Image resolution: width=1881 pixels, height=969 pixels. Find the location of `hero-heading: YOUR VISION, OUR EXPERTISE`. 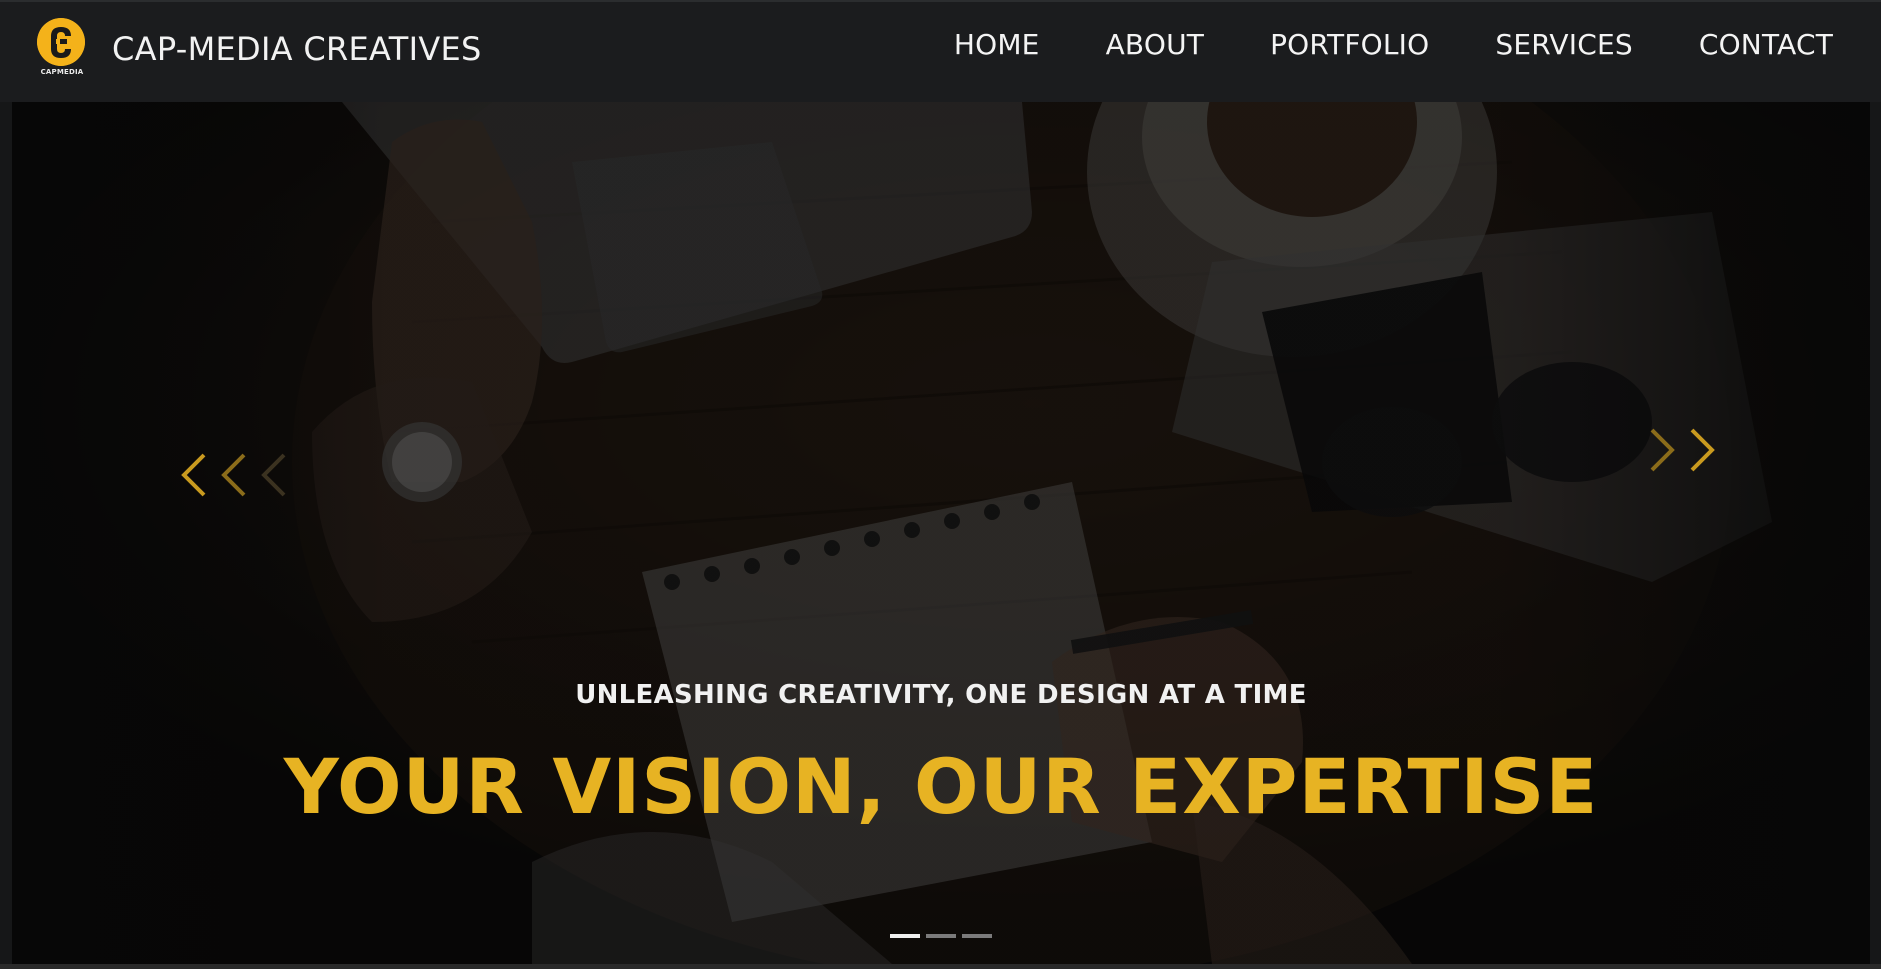

hero-heading: YOUR VISION, OUR EXPERTISE is located at coordinates (941, 786).